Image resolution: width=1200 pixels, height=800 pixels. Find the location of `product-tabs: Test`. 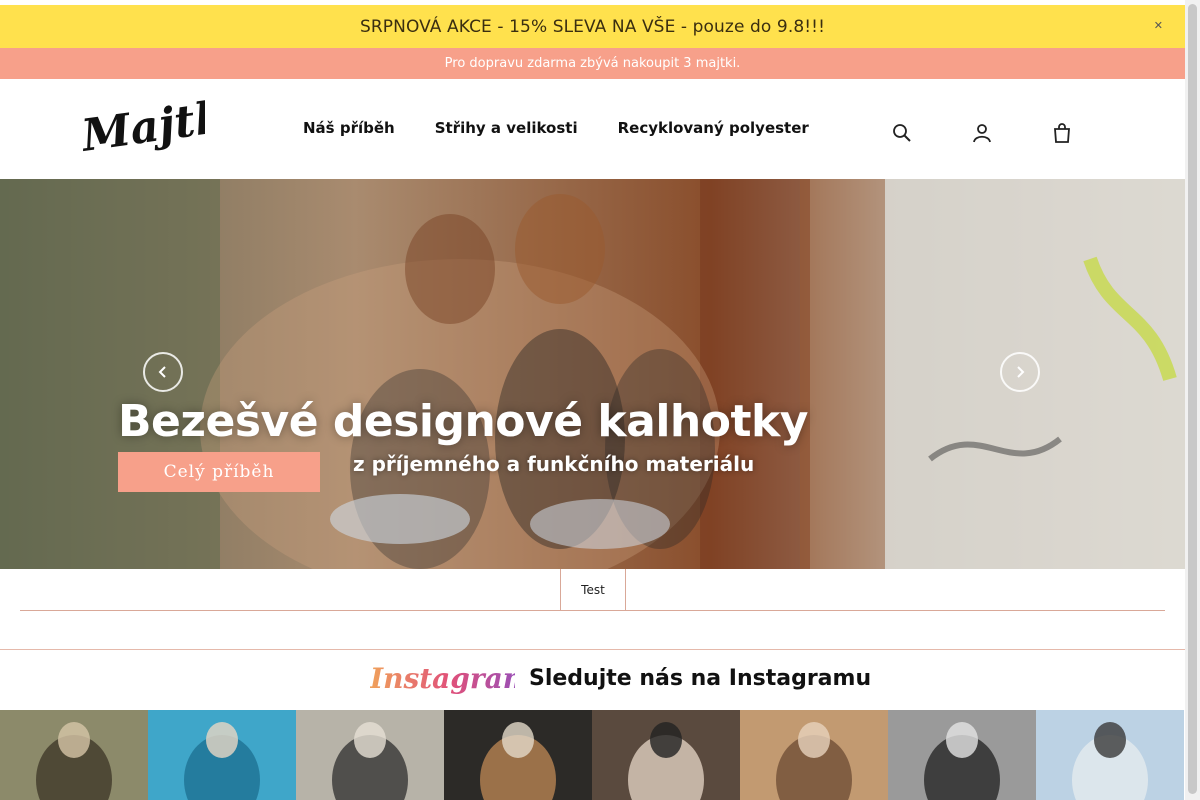

product-tabs: Test is located at coordinates (592, 590).